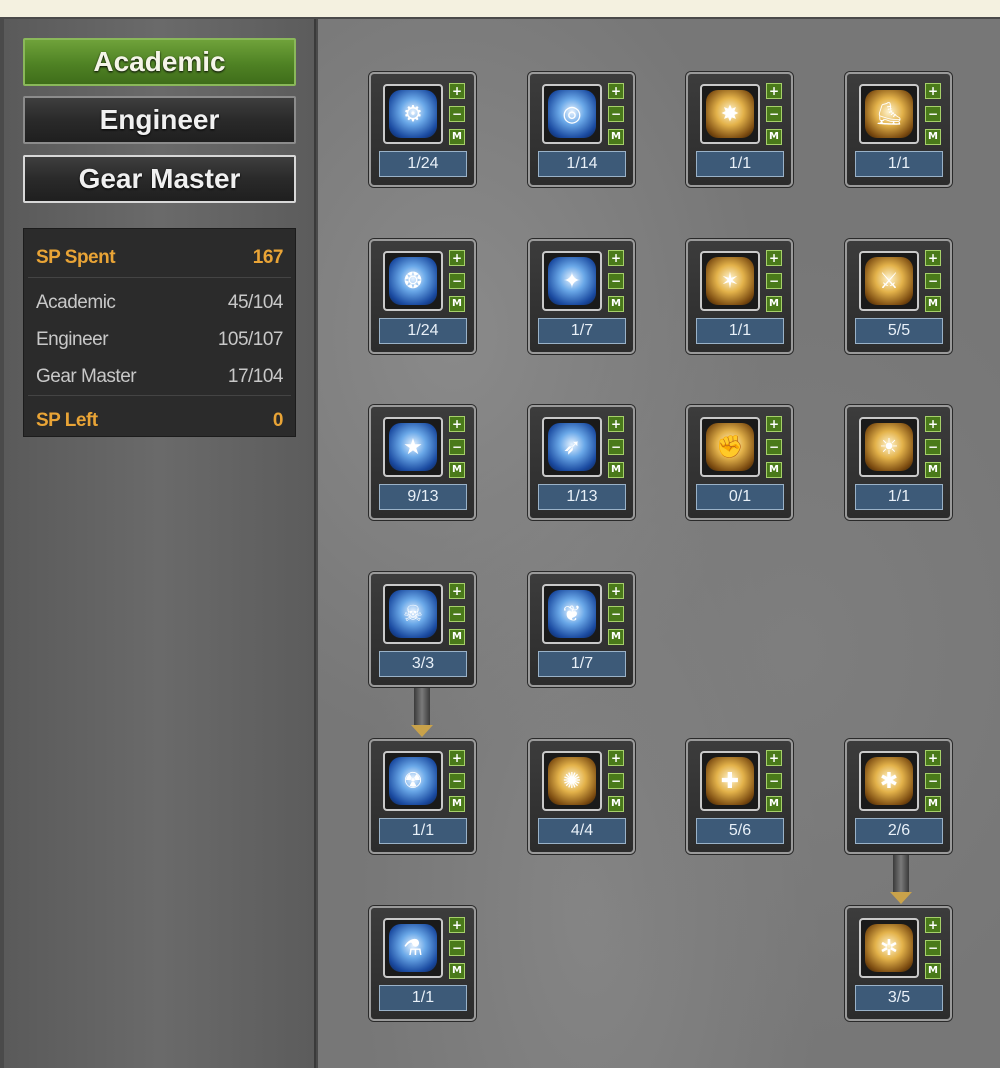 The width and height of the screenshot is (1000, 1068). Describe the element at coordinates (572, 447) in the screenshot. I see `skill-icon-button: ➶` at that location.